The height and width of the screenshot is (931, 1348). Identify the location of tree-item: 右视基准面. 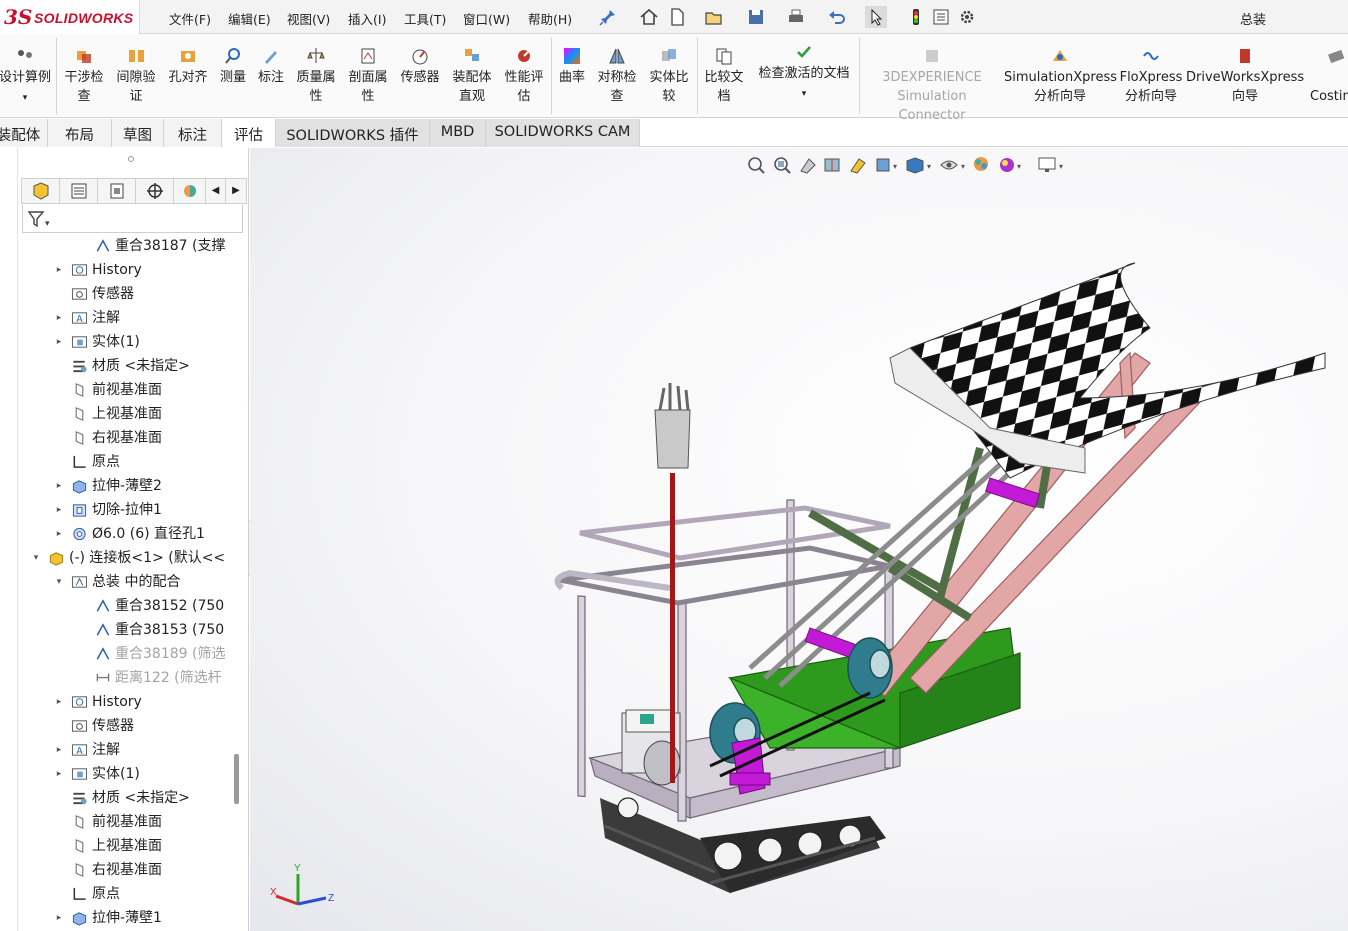
(124, 438).